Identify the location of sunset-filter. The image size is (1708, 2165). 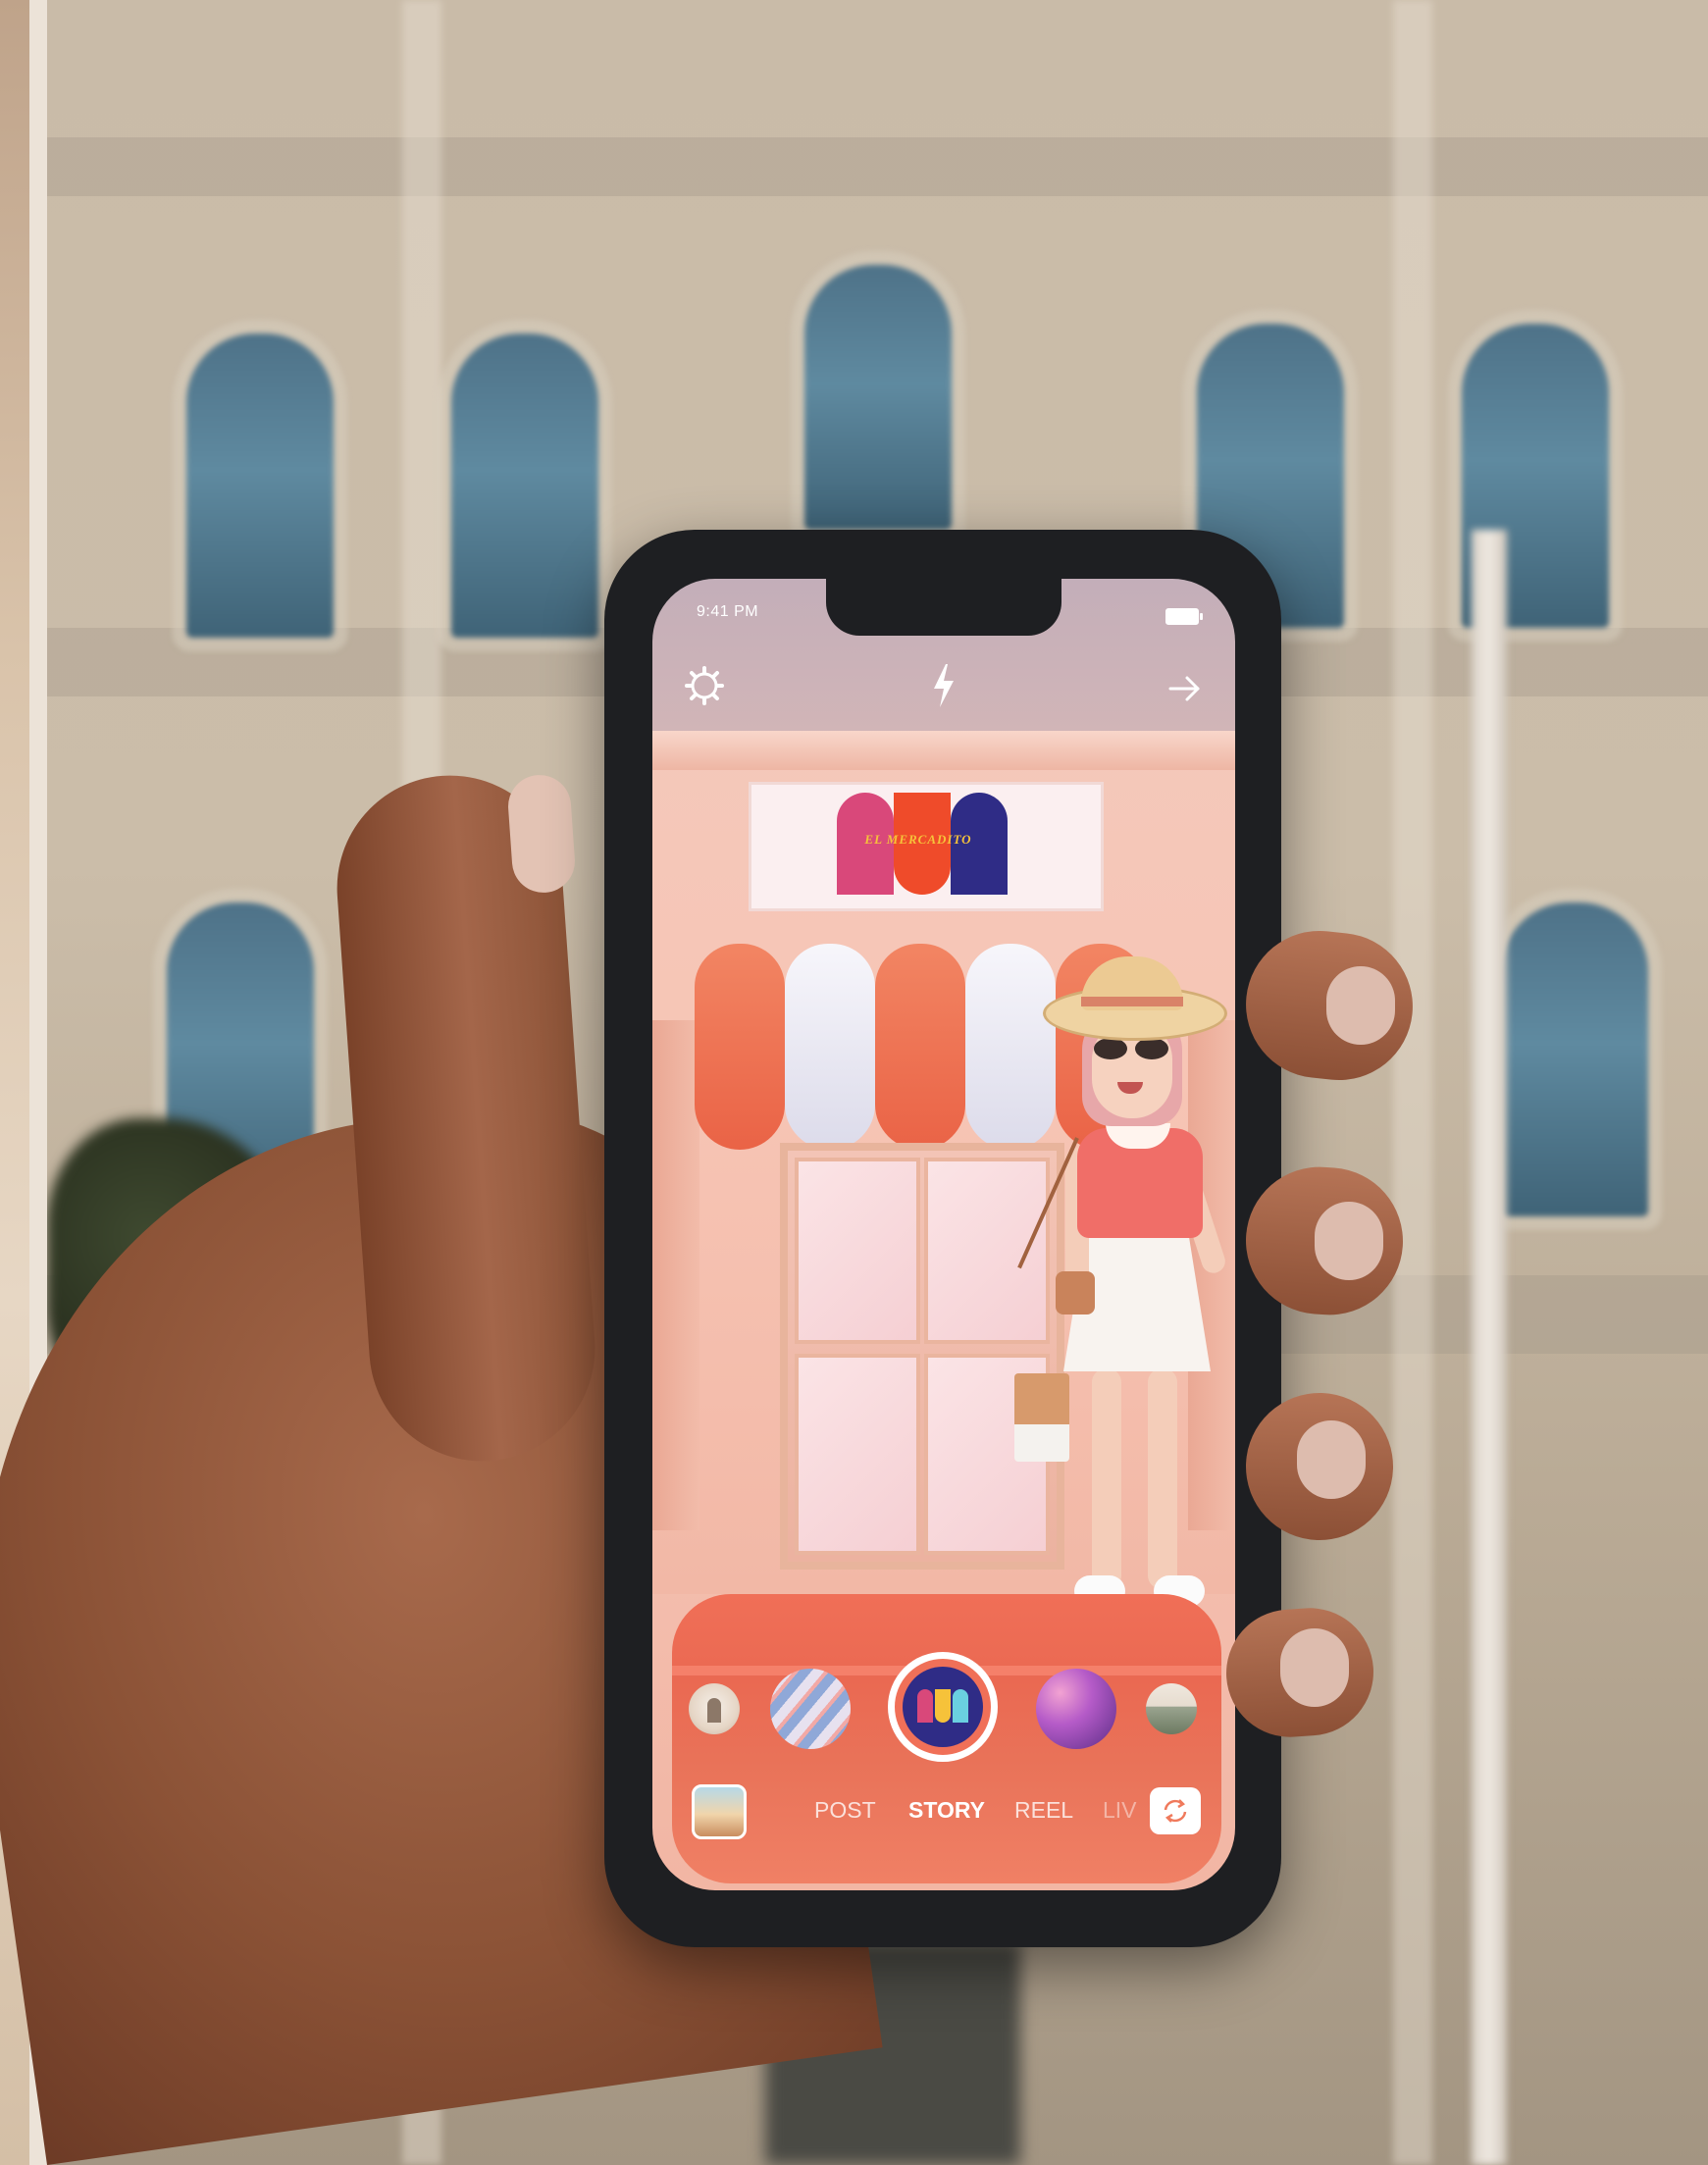
(1076, 1709).